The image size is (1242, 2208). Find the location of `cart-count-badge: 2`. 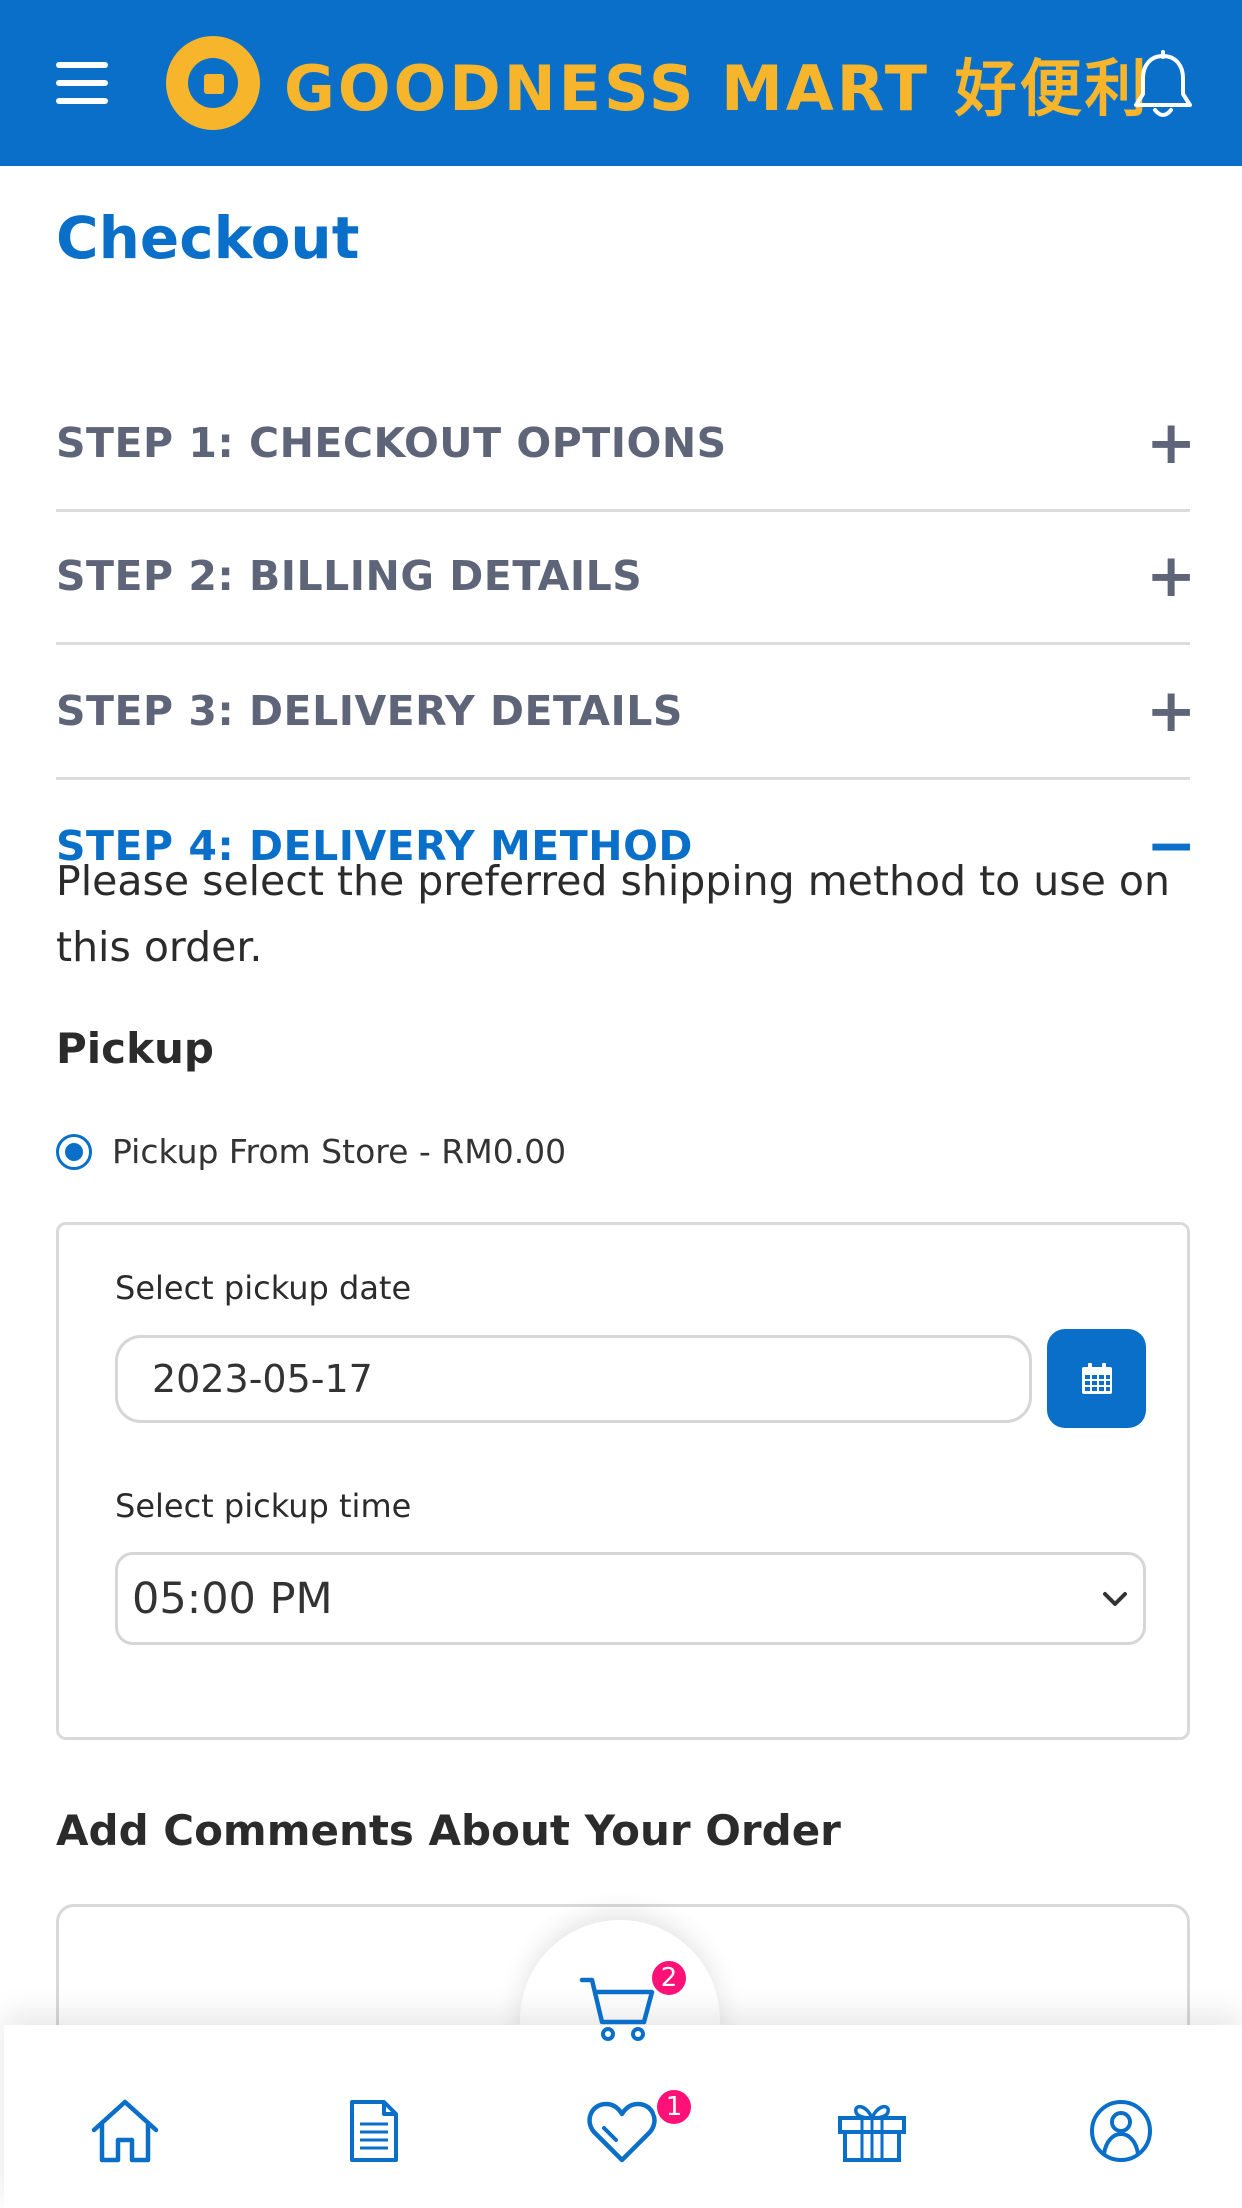

cart-count-badge: 2 is located at coordinates (669, 1978).